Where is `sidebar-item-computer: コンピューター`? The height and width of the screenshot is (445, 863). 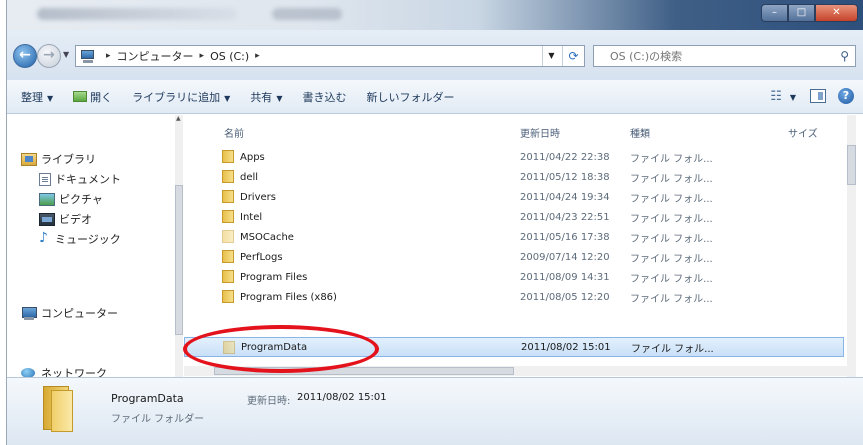 sidebar-item-computer: コンピューター is located at coordinates (69, 313).